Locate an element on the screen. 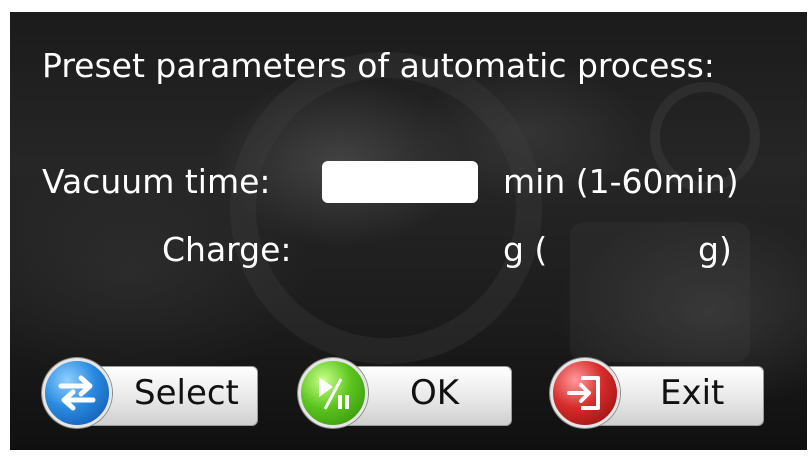 This screenshot has height=459, width=812. charge-label: Charge: is located at coordinates (227, 249).